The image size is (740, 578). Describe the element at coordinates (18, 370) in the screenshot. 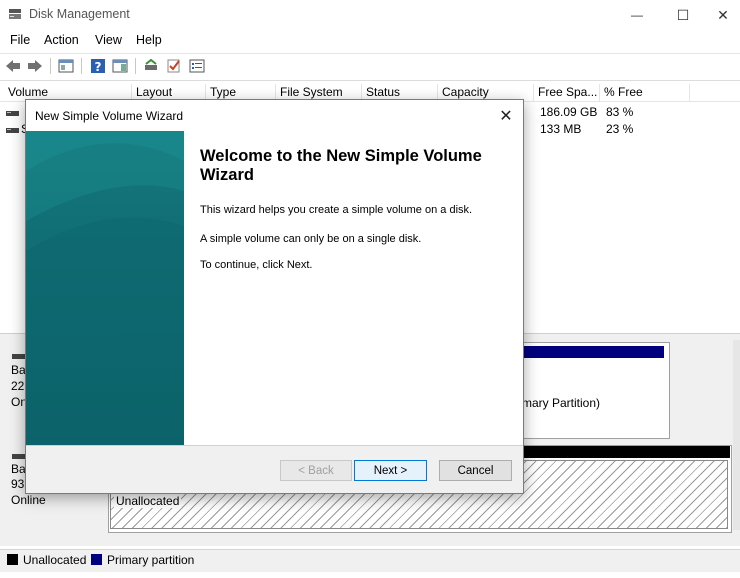

I see `disk-0-name: Ba` at that location.